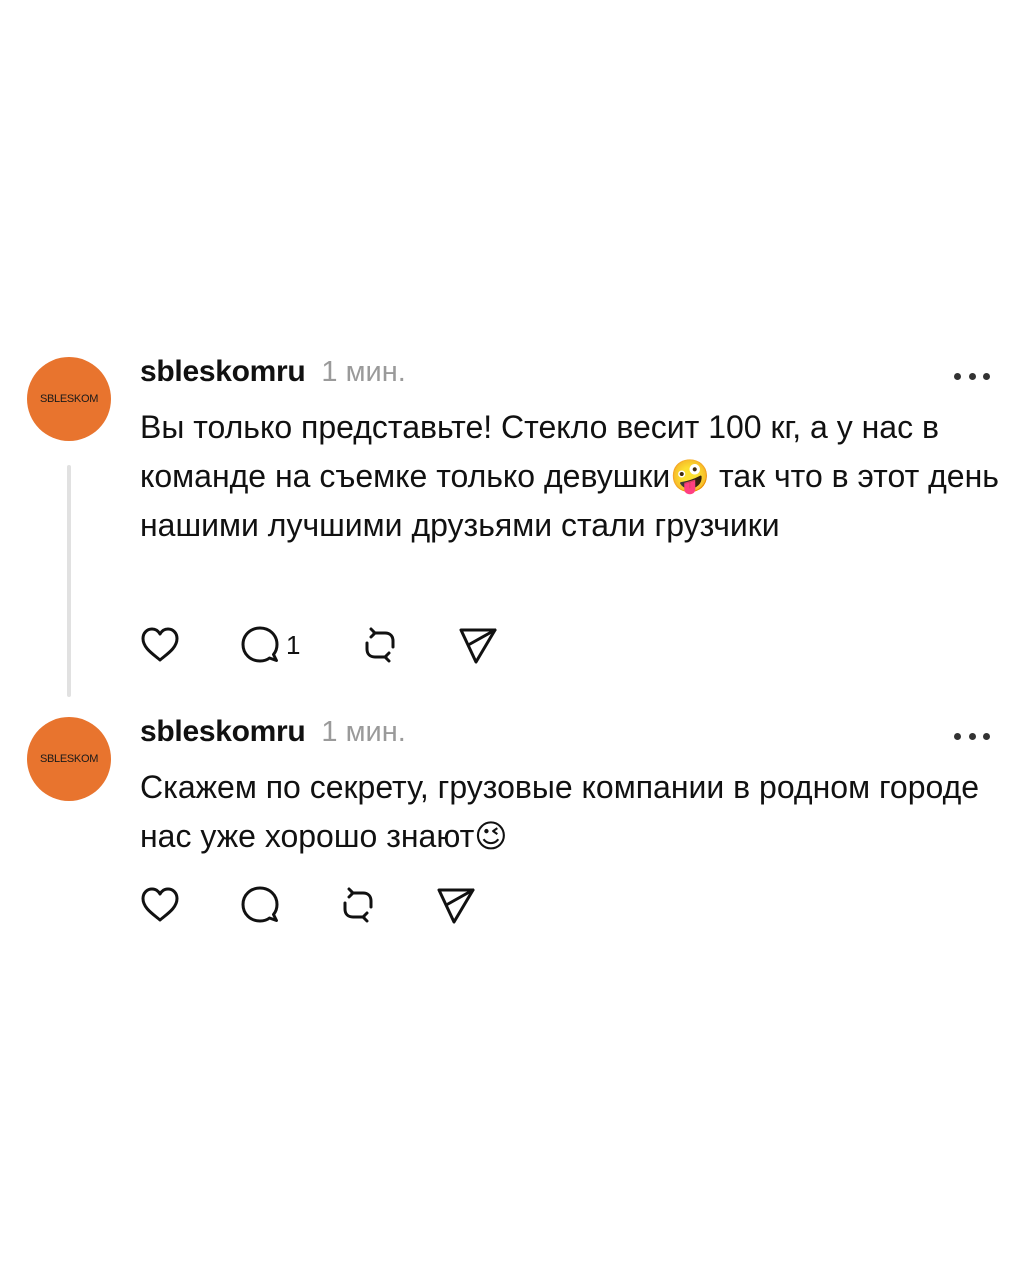 The image size is (1024, 1280). I want to click on reply-button: 1, so click(269, 645).